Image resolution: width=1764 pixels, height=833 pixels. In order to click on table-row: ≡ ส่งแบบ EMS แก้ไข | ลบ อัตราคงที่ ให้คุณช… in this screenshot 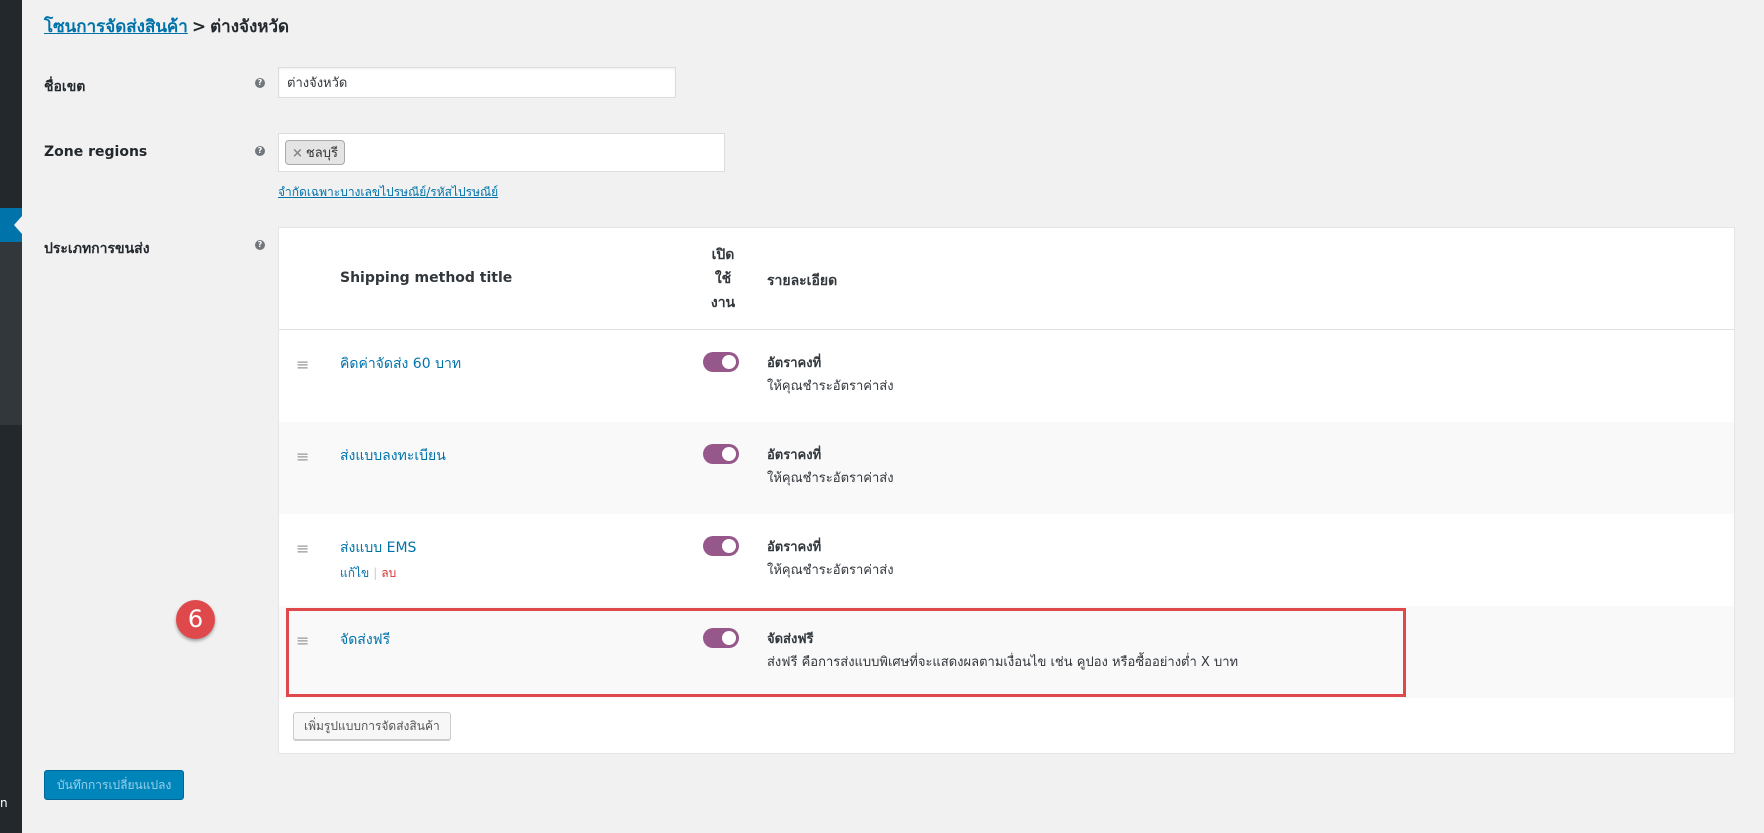, I will do `click(1006, 560)`.